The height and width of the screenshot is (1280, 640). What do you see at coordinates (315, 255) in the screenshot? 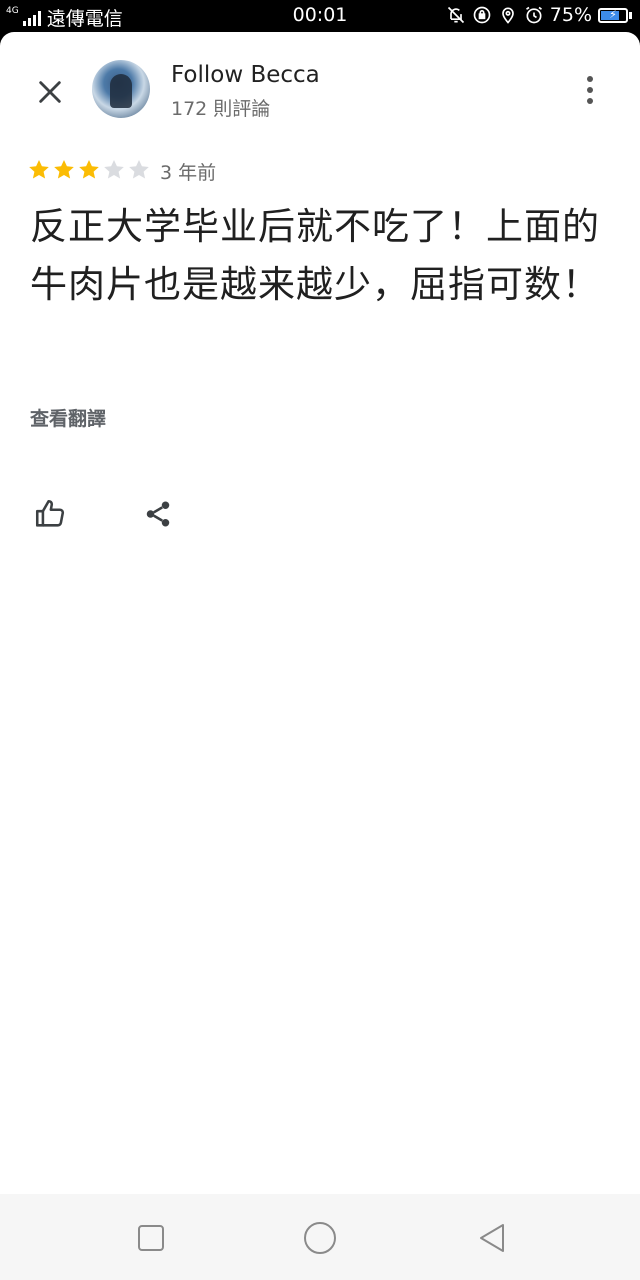
I see `review-text: 反正大学毕业后就不吃了！上面的牛肉片也是越来越少，屈指可数！` at bounding box center [315, 255].